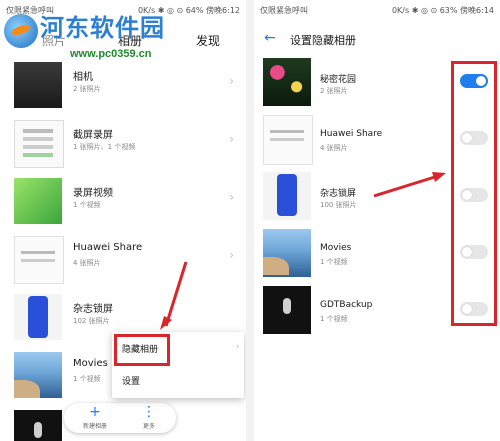  What do you see at coordinates (111, 54) in the screenshot?
I see `watermark-url: www.pc0359.cn` at bounding box center [111, 54].